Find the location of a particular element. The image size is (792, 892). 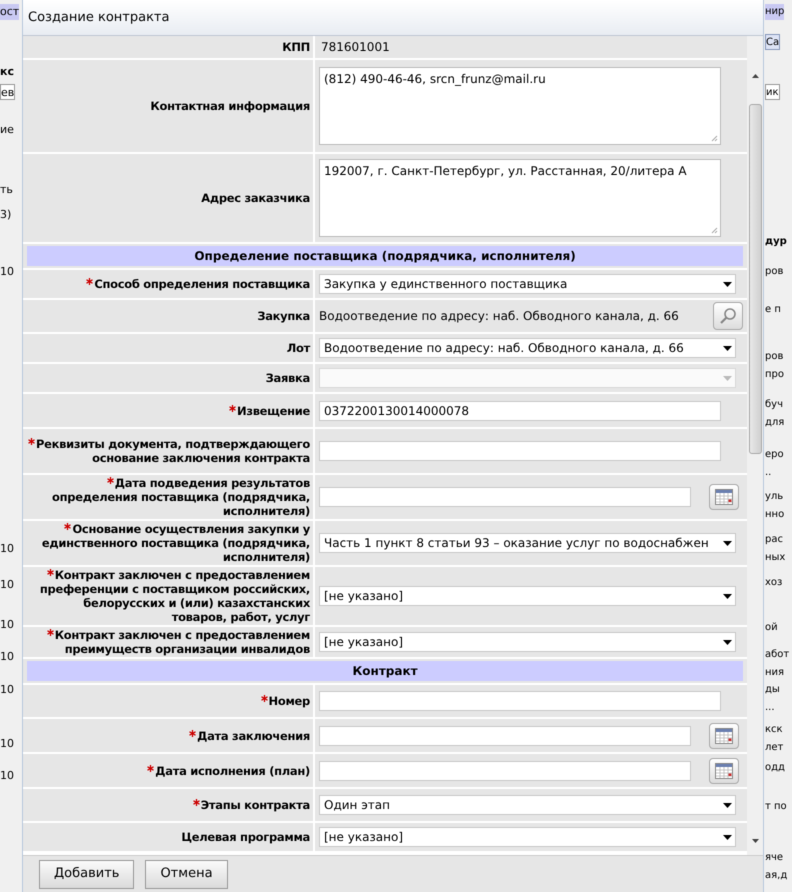

background-text: яче is located at coordinates (774, 858).